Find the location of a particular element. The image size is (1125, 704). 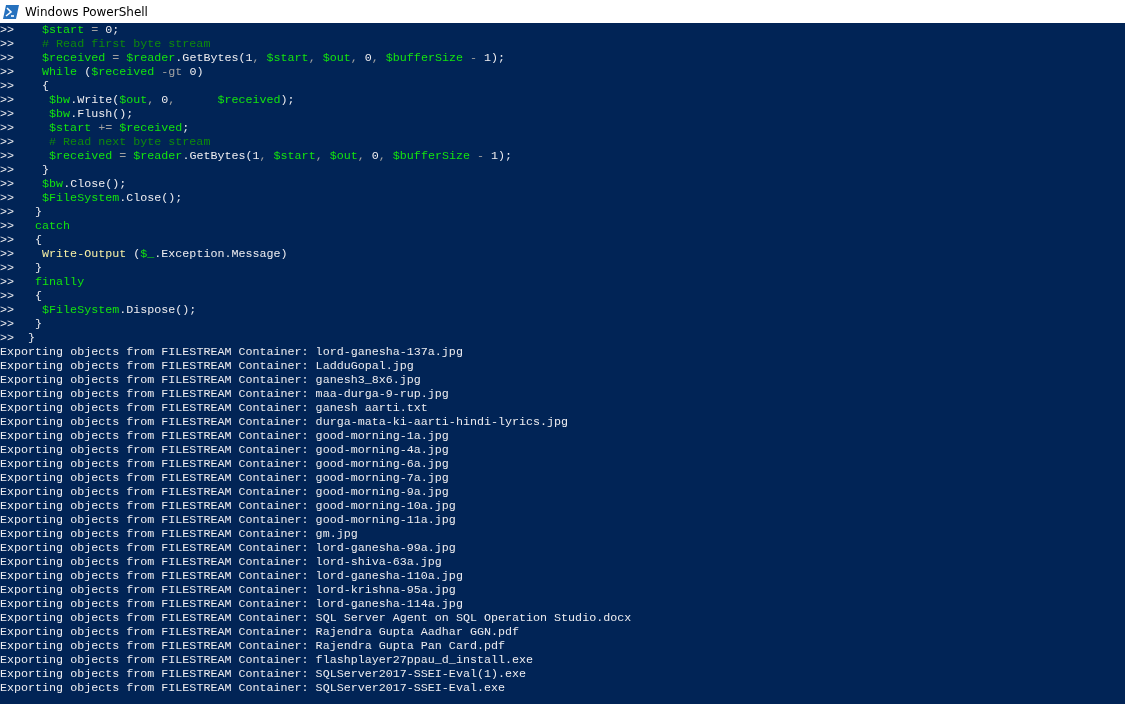

output-line: Exporting objects from FILESTREAM Container: good-morning-9a.jpg is located at coordinates (224, 492).